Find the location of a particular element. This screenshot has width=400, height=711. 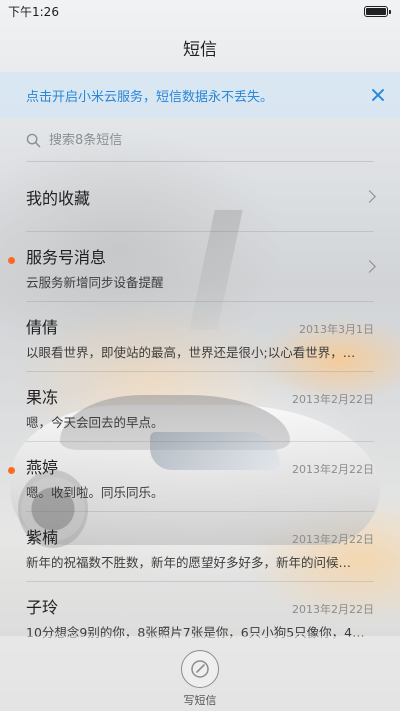

cloud-banner-text: 点击开启小米云服务，短信数据永不丢失。 is located at coordinates (198, 95).